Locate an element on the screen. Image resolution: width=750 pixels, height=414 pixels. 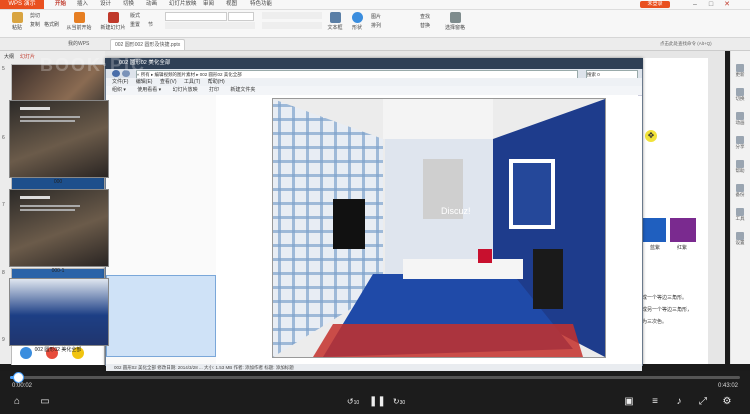
slide-number: 5 is located at coordinates (3, 69).